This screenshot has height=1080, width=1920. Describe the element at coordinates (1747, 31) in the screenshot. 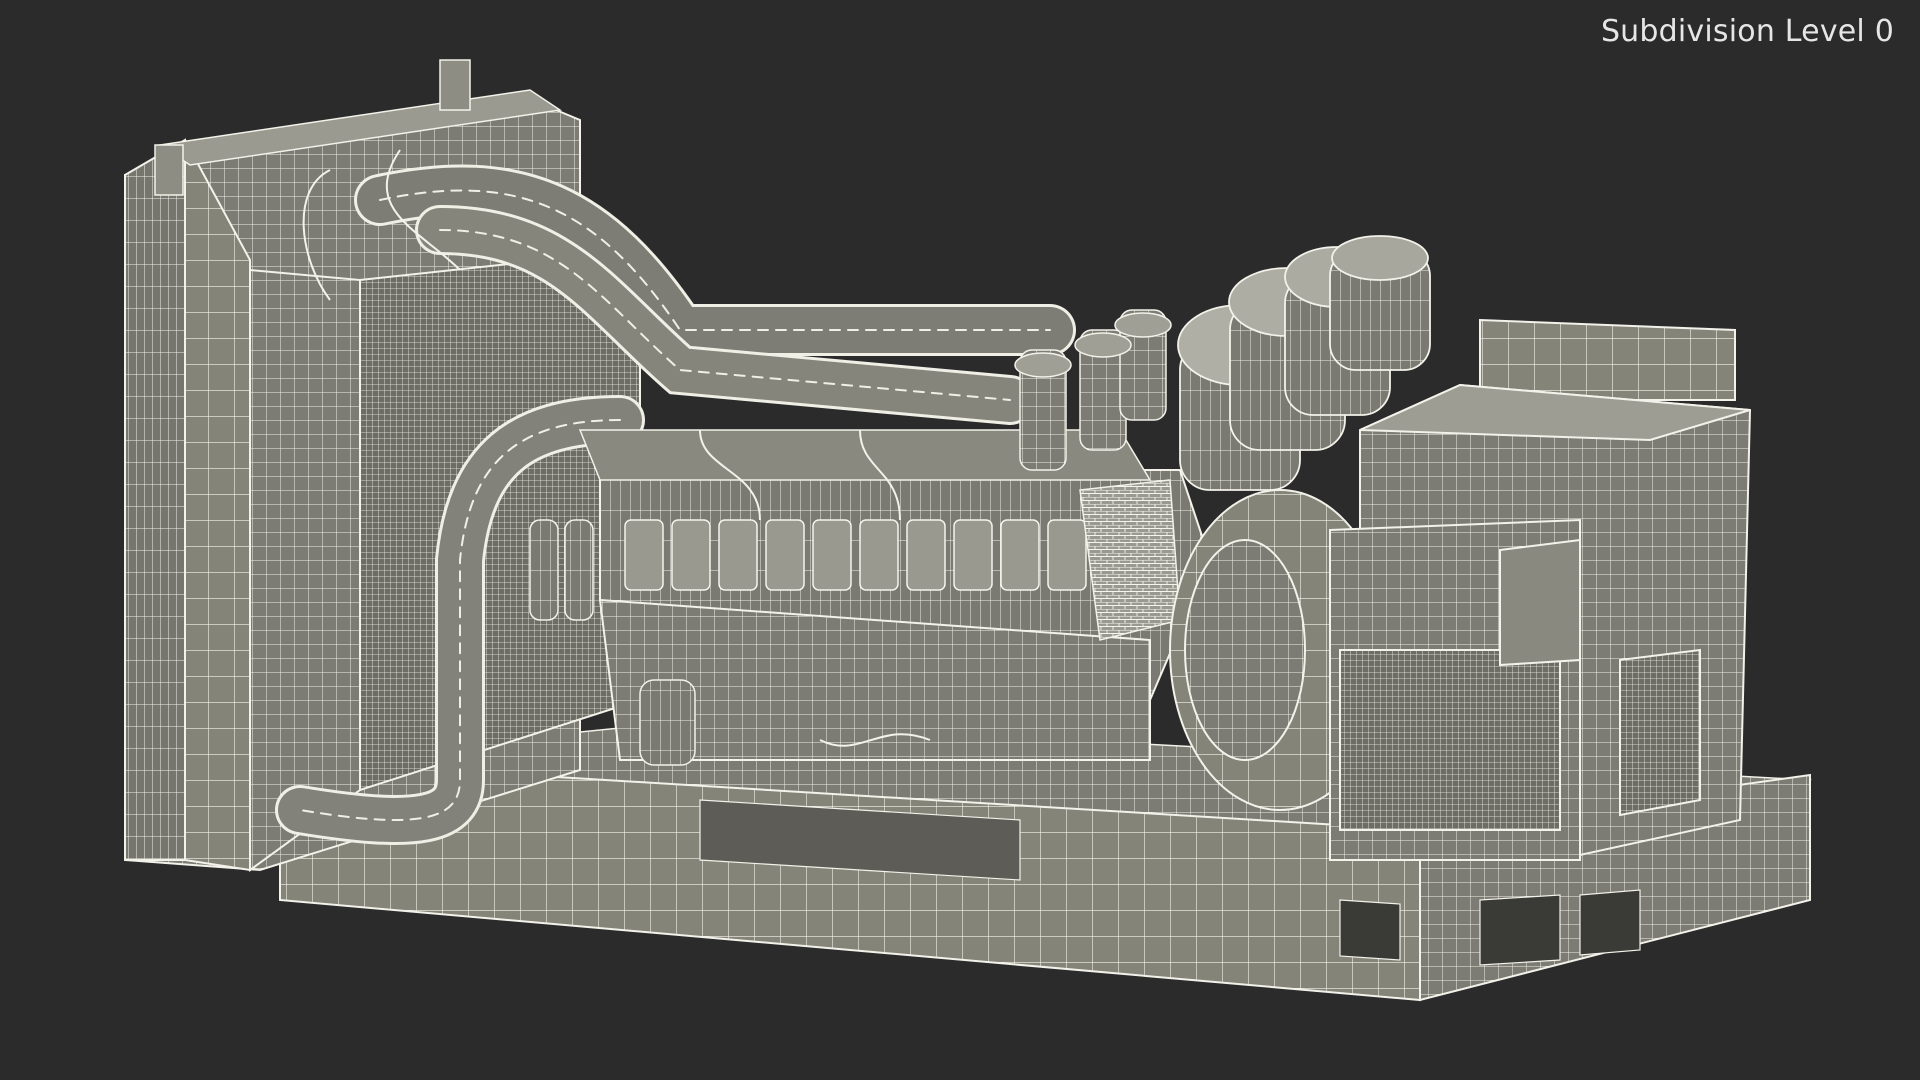

I see `viewport-overlay-label: Subdivision Level 0` at that location.